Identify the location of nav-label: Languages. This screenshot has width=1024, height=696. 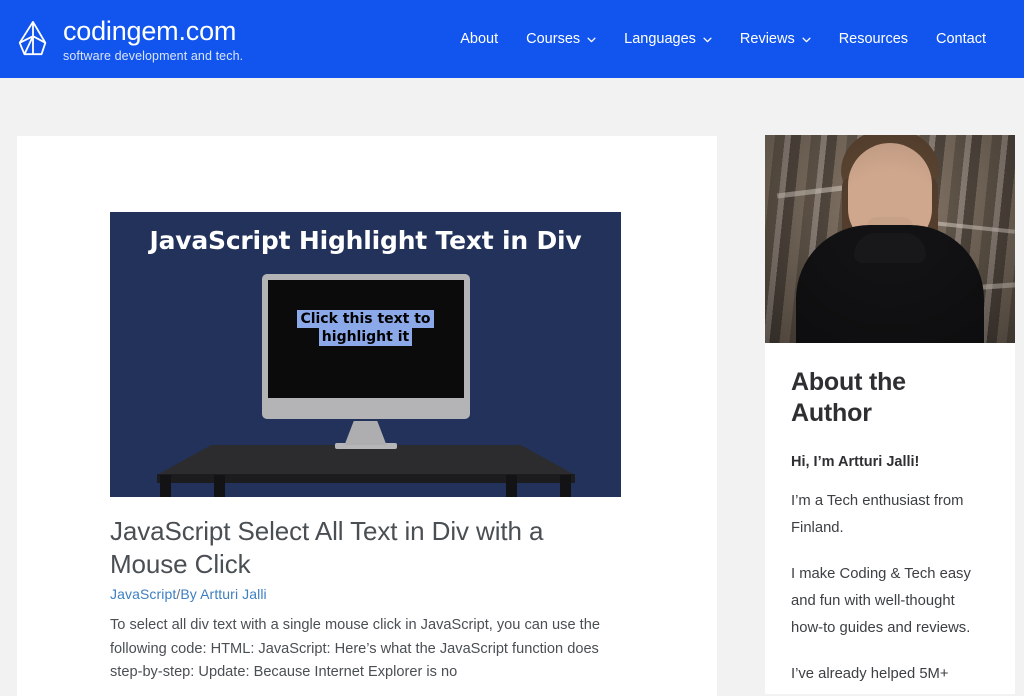
(660, 39).